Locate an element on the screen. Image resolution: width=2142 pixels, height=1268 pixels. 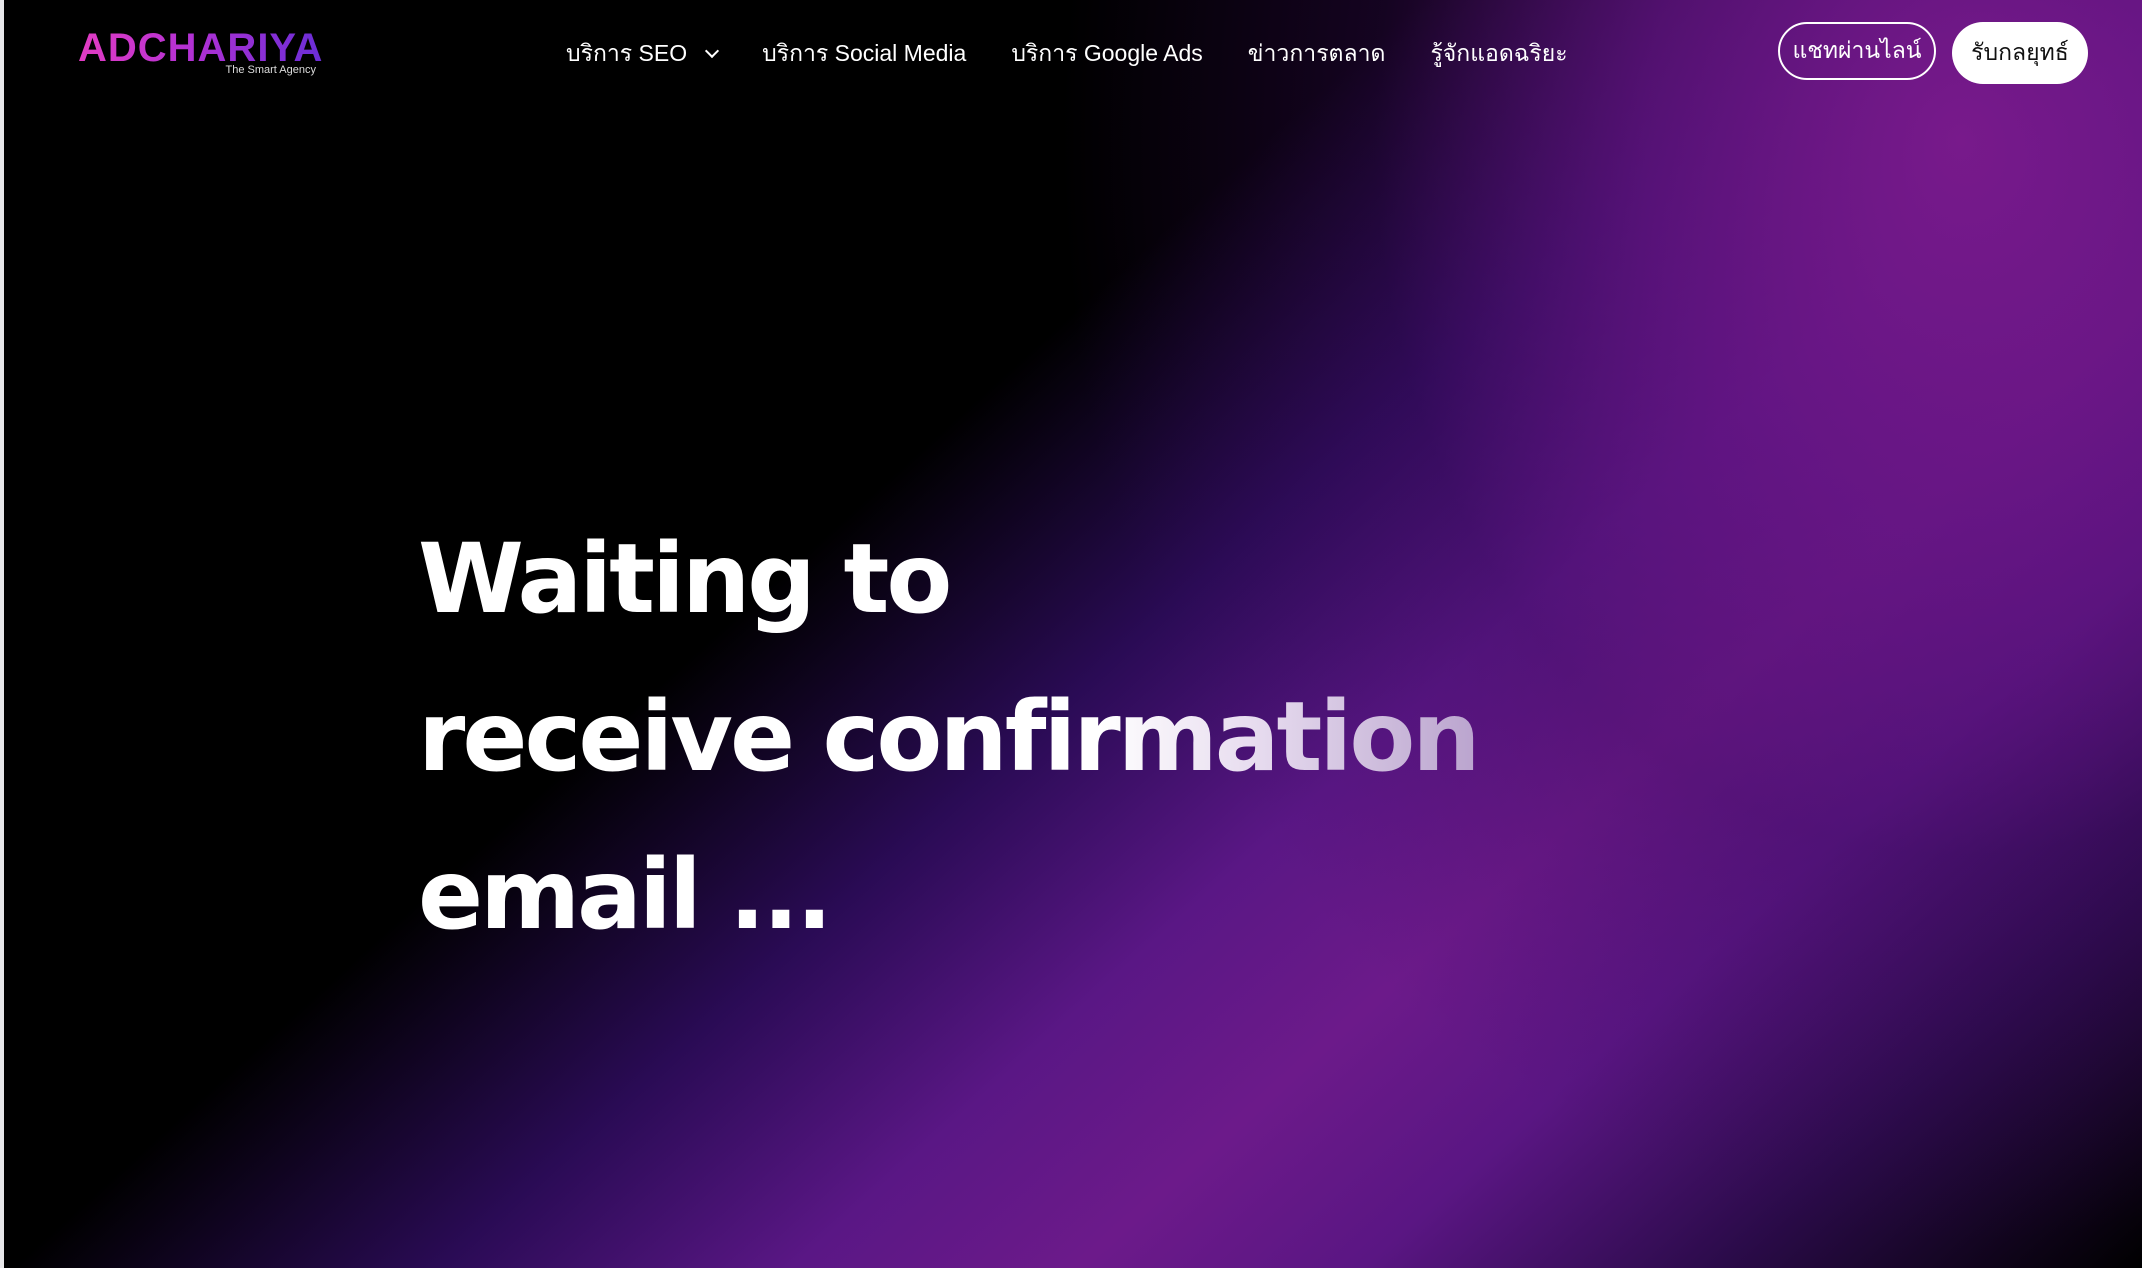
nav-item-label: บริการ Social Media is located at coordinates (864, 53).